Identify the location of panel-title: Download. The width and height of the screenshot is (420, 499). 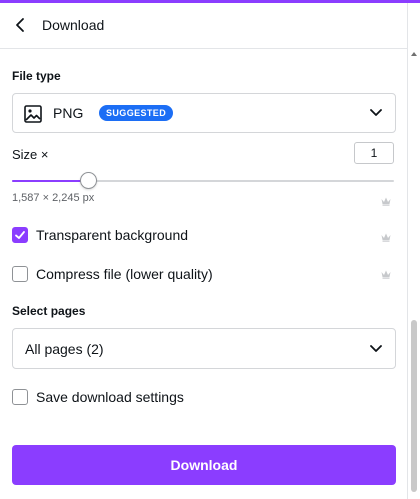
(73, 25).